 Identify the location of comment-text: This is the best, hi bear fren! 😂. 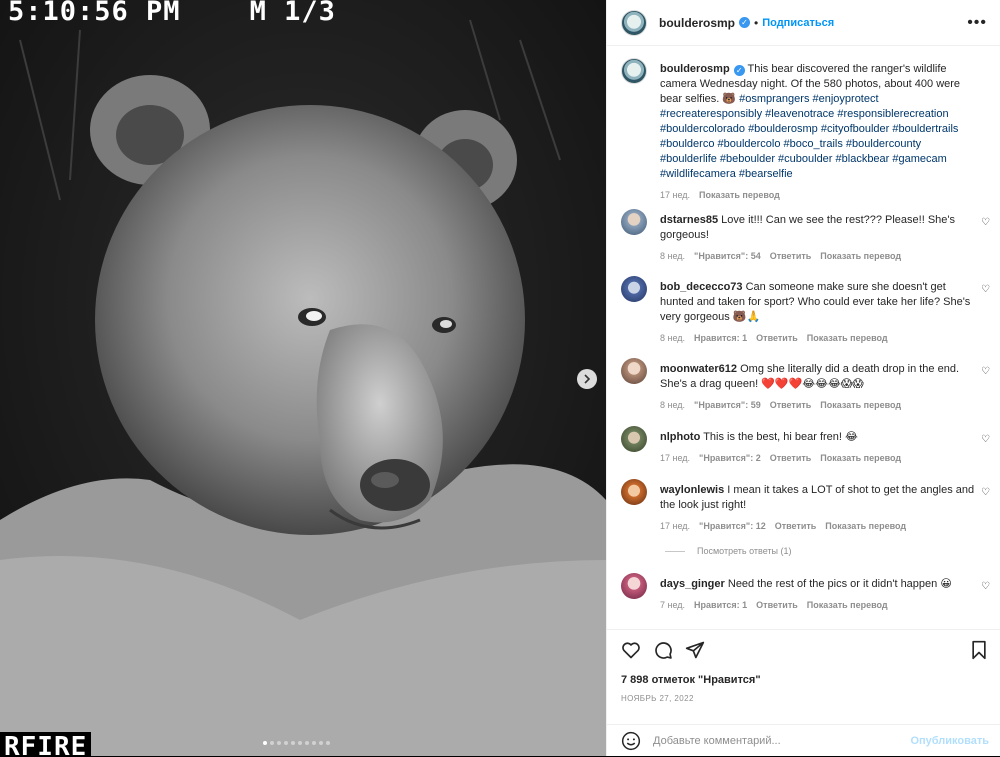
(780, 437).